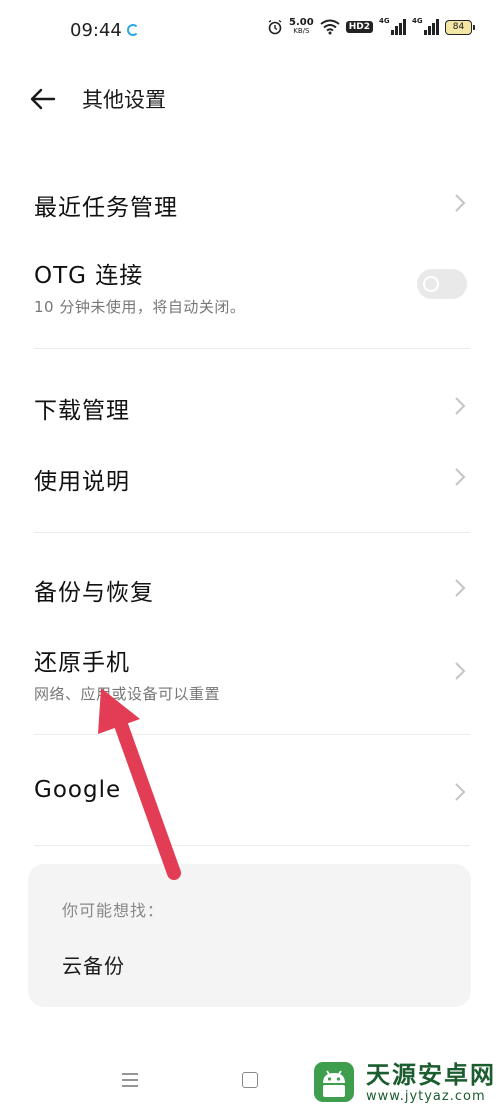 The height and width of the screenshot is (1111, 500). What do you see at coordinates (301, 22) in the screenshot?
I see `speed-value: 5.00` at bounding box center [301, 22].